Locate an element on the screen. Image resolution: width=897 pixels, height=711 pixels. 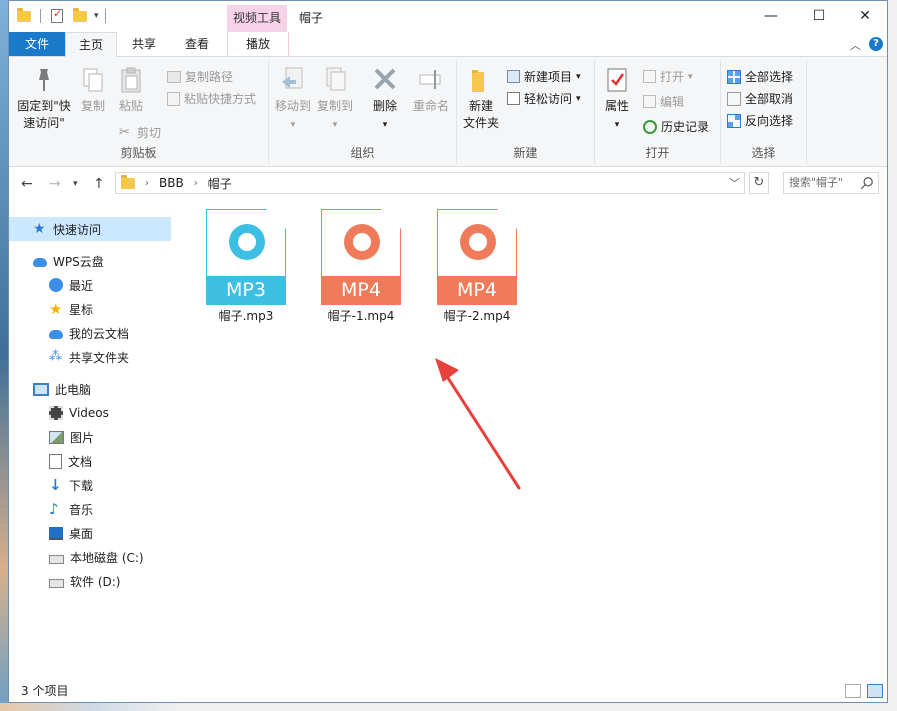
delete-button: 删除 ▾ is located at coordinates (385, 100).